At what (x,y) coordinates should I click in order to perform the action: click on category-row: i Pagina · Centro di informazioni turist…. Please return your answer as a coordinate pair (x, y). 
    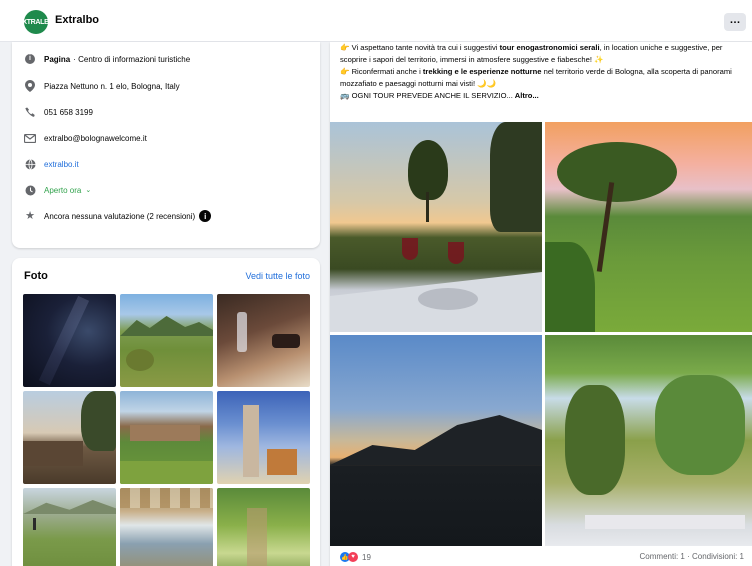
    Looking at the image, I should click on (107, 59).